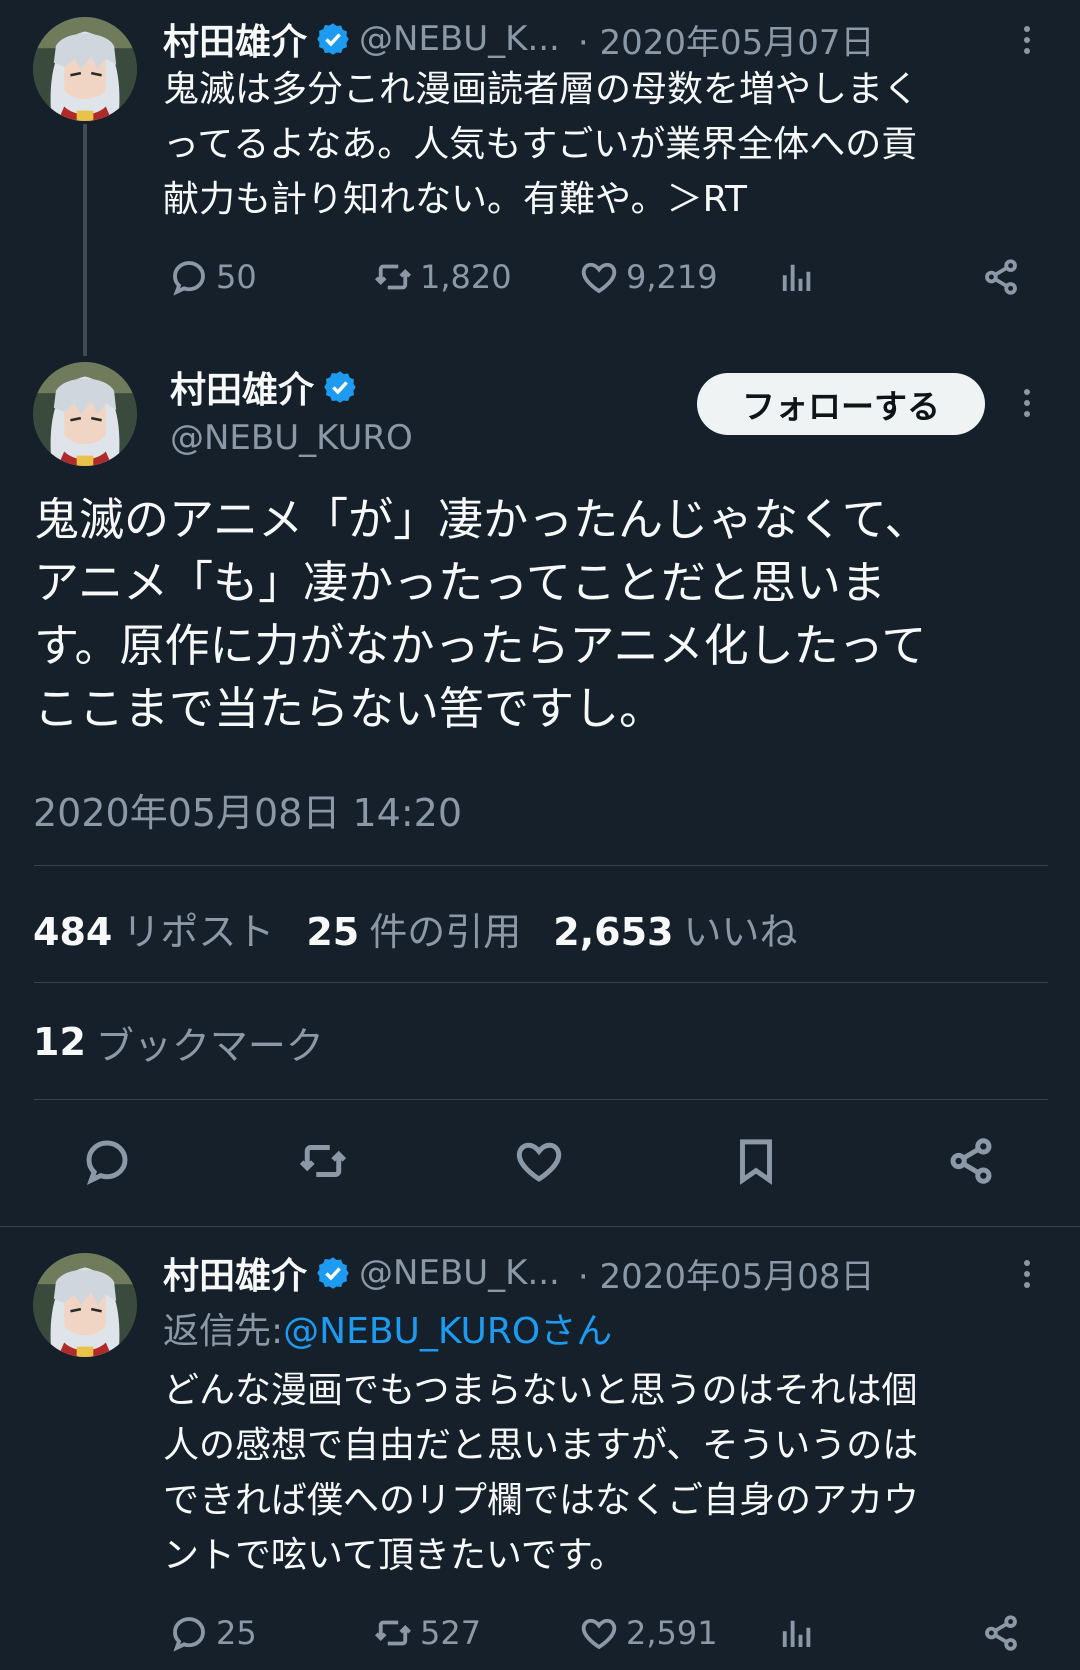 The image size is (1080, 1670). Describe the element at coordinates (451, 1633) in the screenshot. I see `retweet-count: 527` at that location.